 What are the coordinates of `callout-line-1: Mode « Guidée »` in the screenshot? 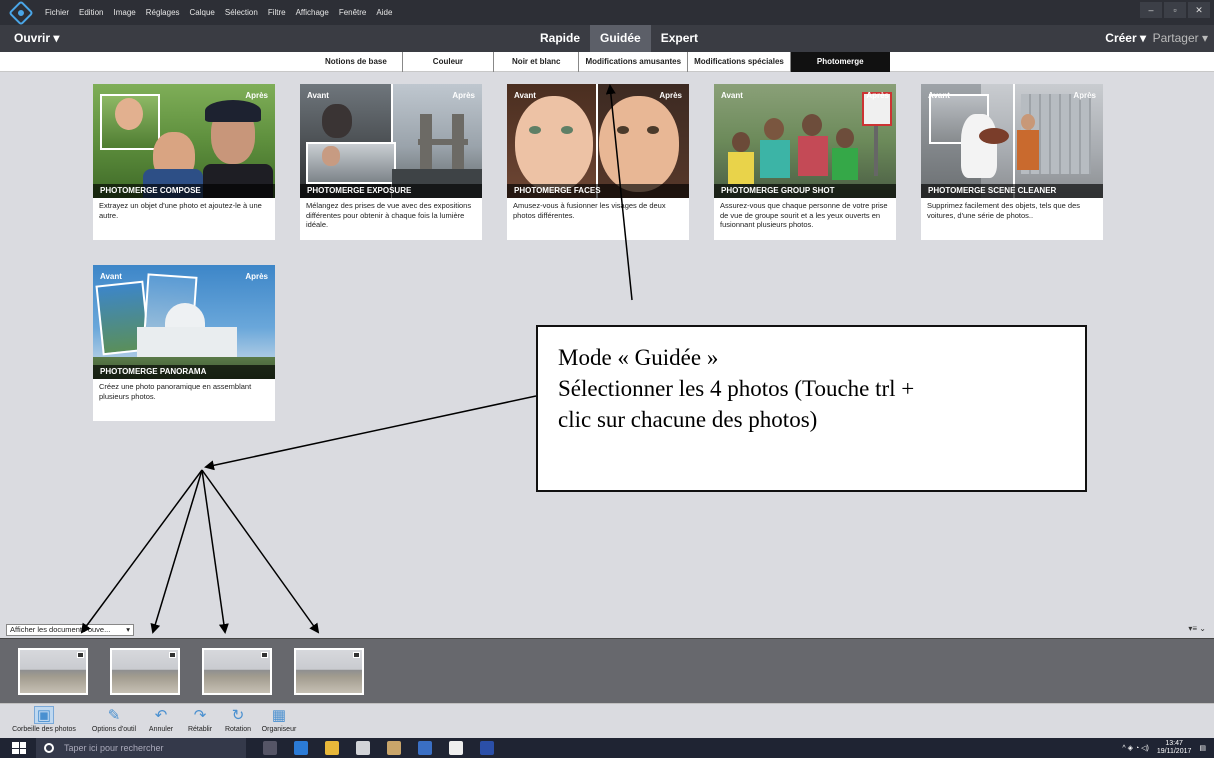 It's located at (638, 357).